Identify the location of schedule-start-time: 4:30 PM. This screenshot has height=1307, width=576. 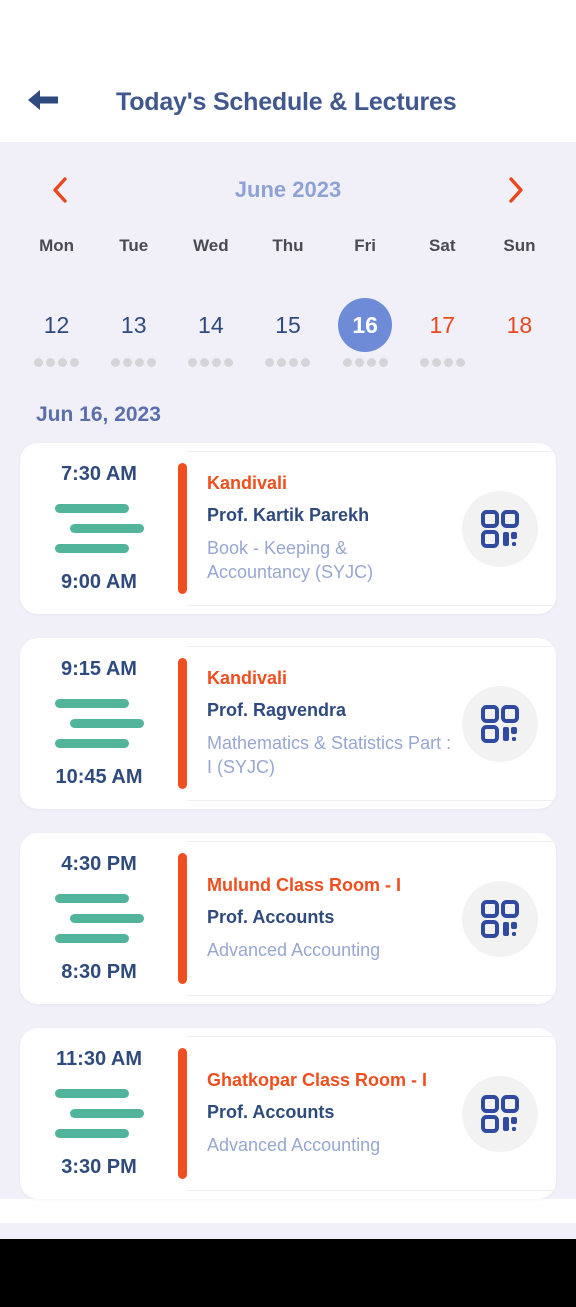
(99, 864).